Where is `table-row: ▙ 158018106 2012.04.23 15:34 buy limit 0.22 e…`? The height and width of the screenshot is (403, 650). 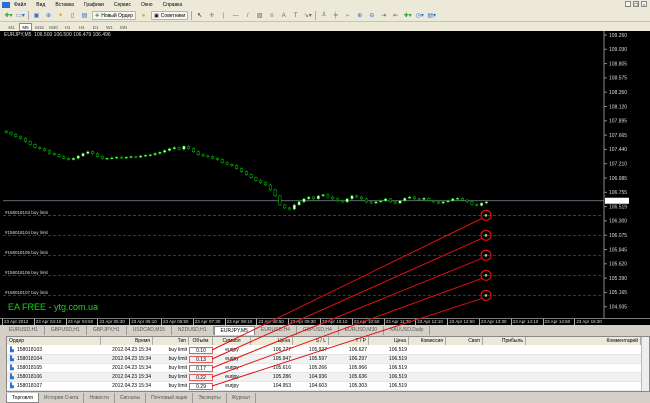
table-row: ▙ 158018106 2012.04.23 15:34 buy limit 0.22 e… is located at coordinates (324, 377).